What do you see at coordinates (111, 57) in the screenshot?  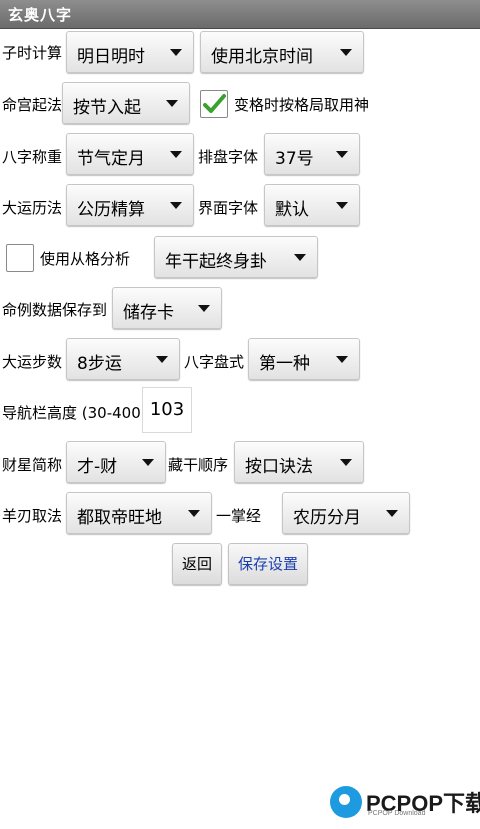 I see `zishi-spinner-value: 明日明时` at bounding box center [111, 57].